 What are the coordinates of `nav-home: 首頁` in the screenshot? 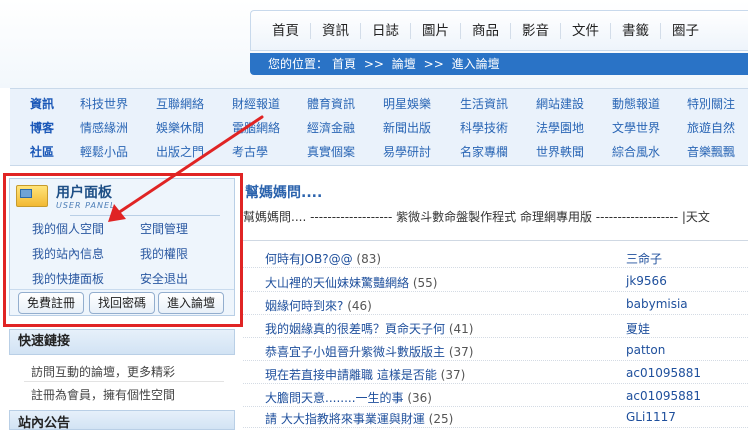 It's located at (286, 30).